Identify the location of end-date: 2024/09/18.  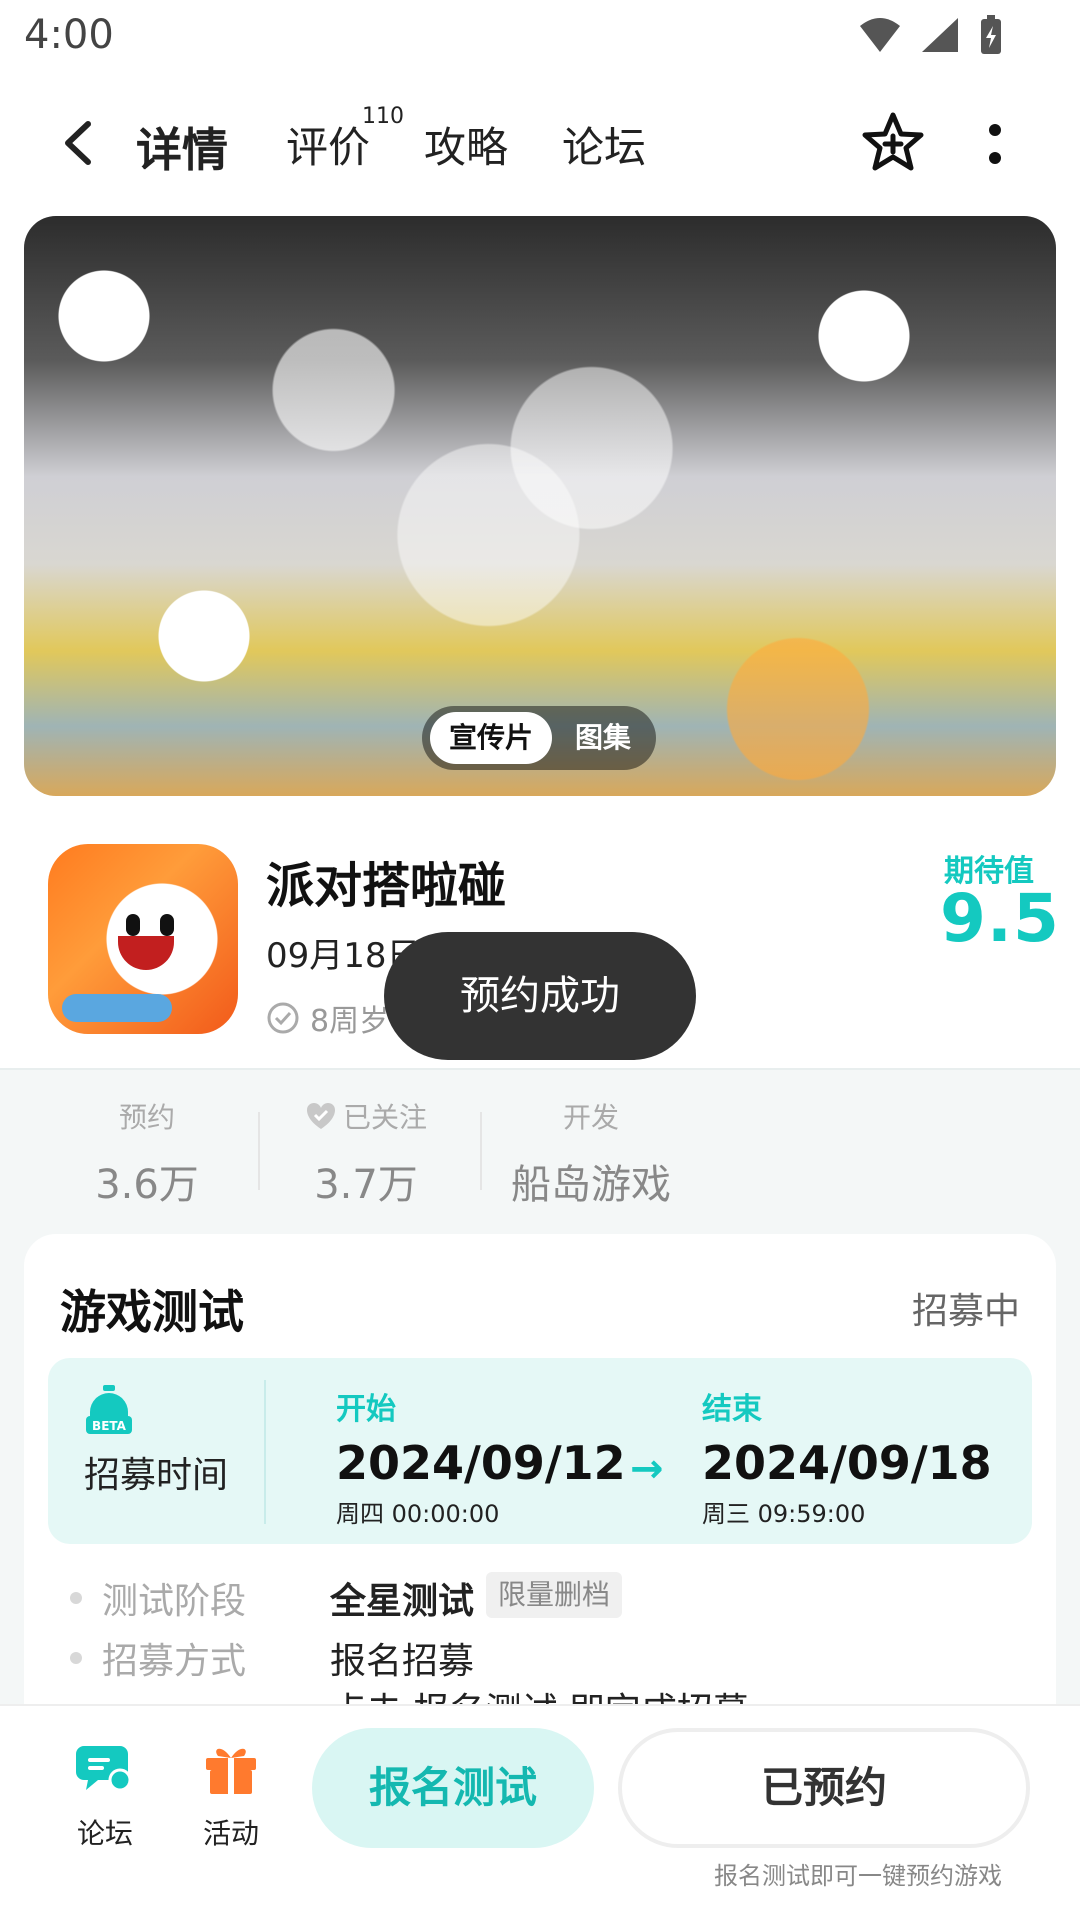
(847, 1463).